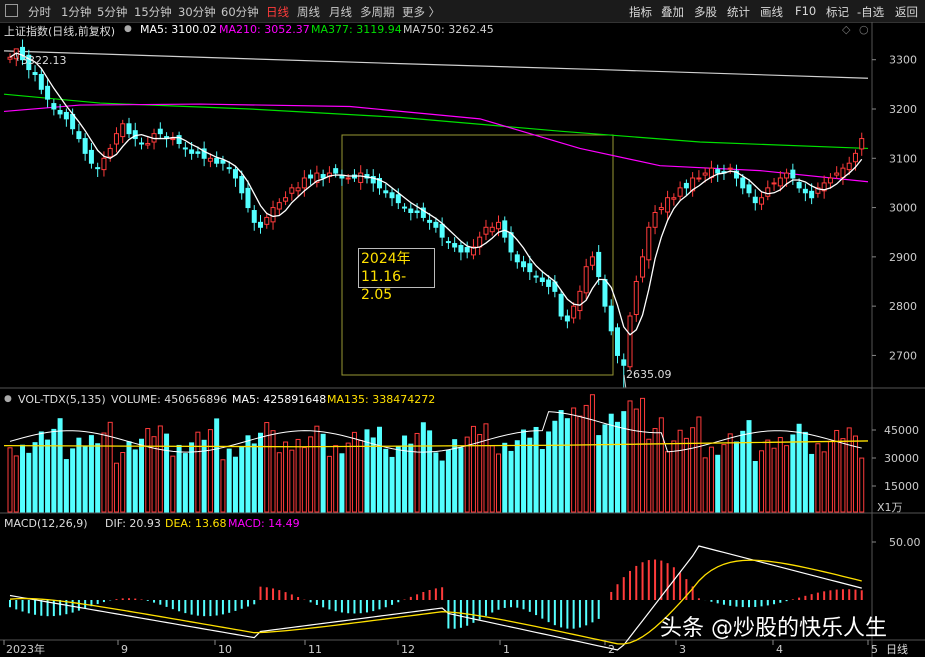  Describe the element at coordinates (864, 29) in the screenshot. I see `expand-icon: ○` at that location.